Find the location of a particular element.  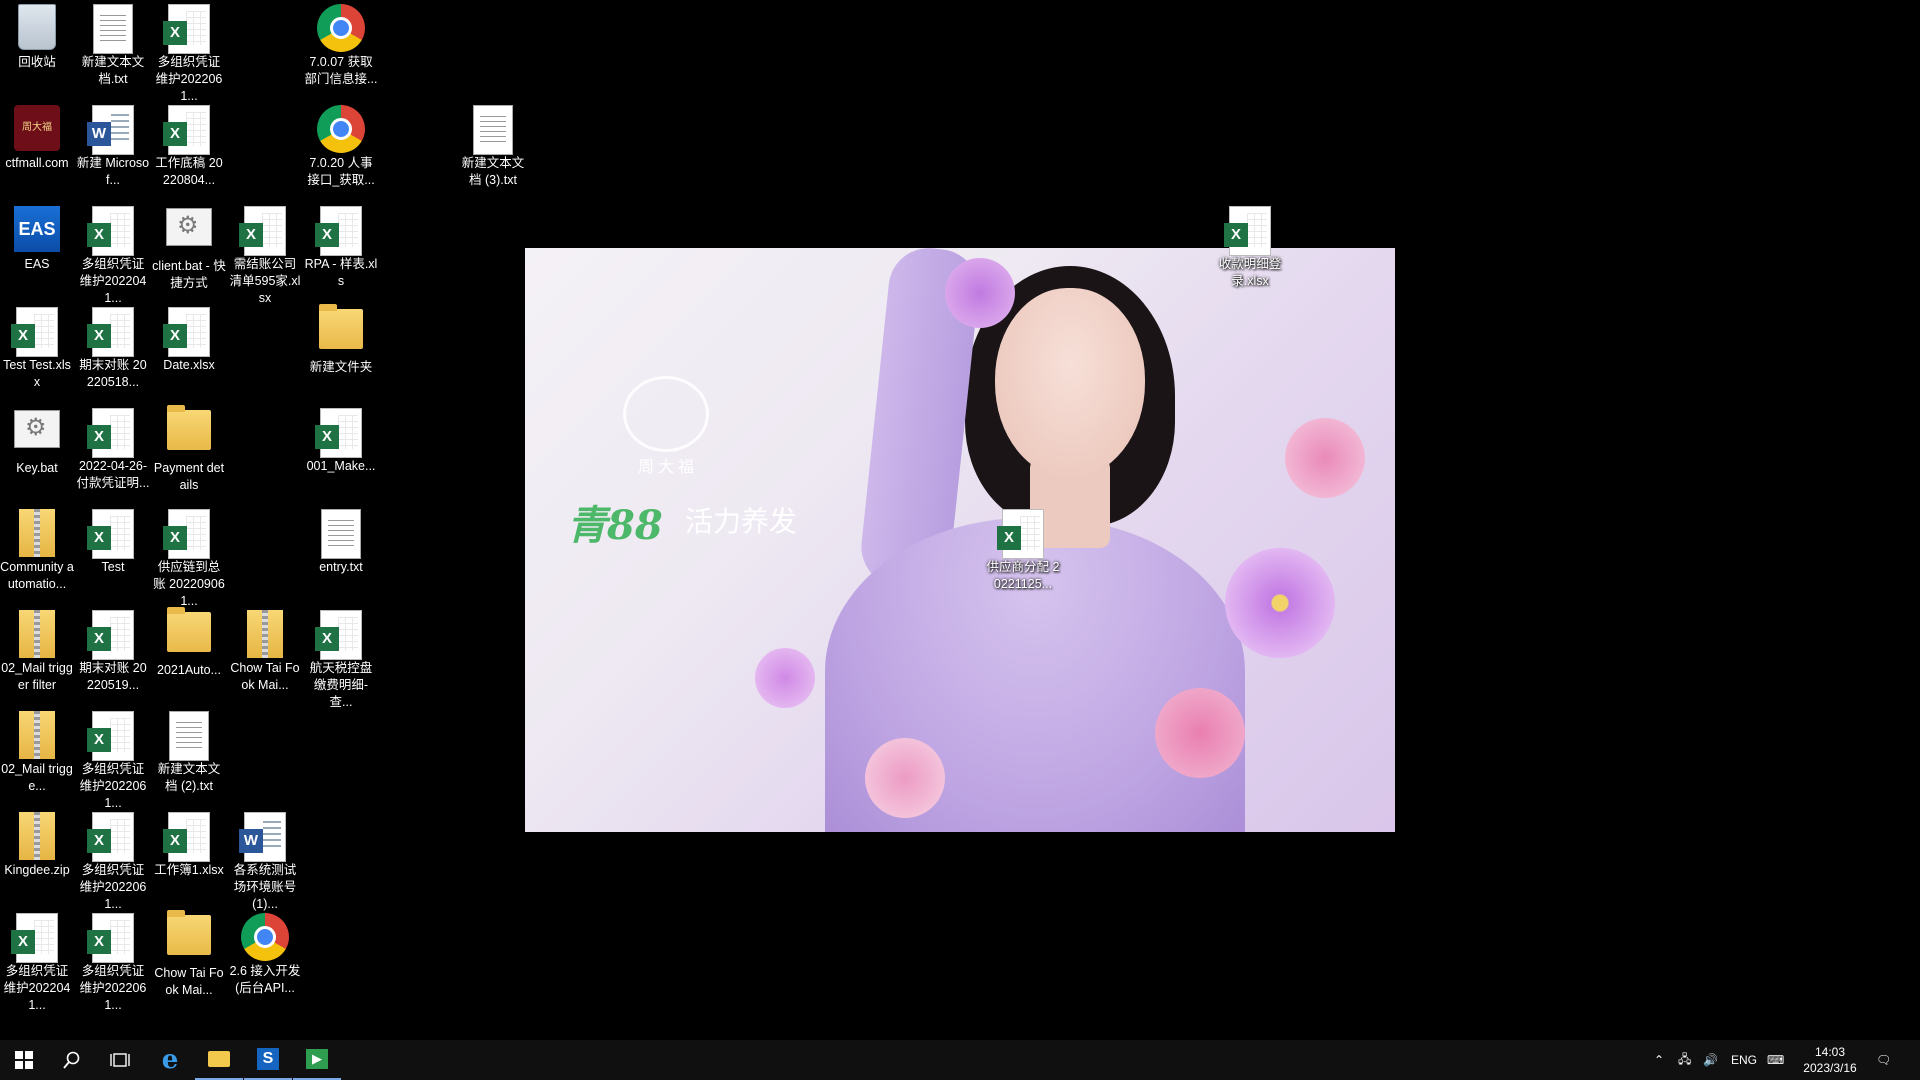

app-s-icon: S is located at coordinates (268, 1059).